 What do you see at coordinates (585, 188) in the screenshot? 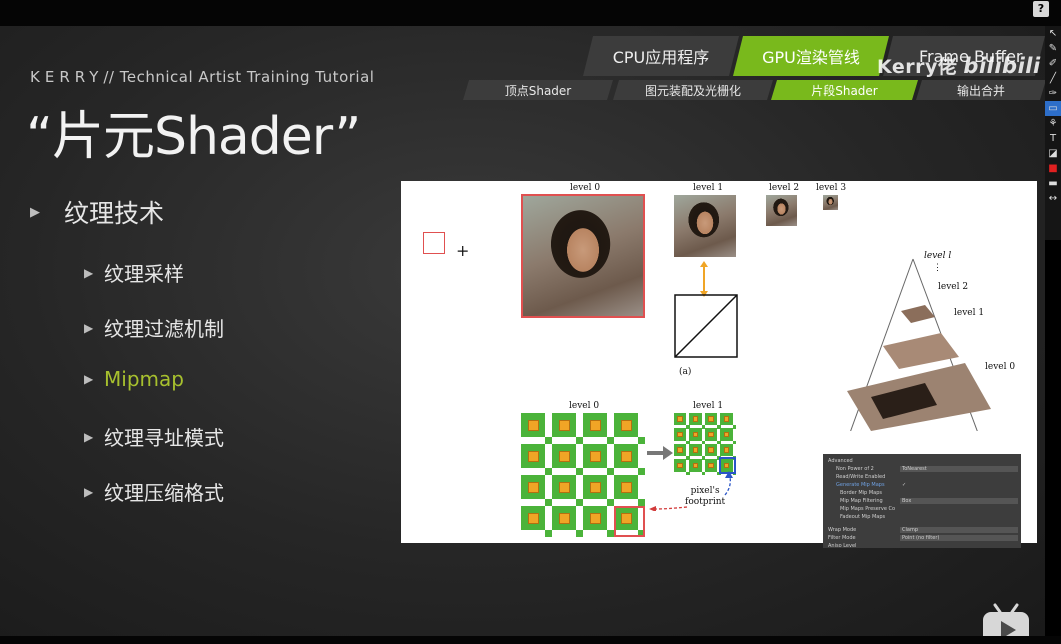
I see `label-level0-top: level 0` at bounding box center [585, 188].